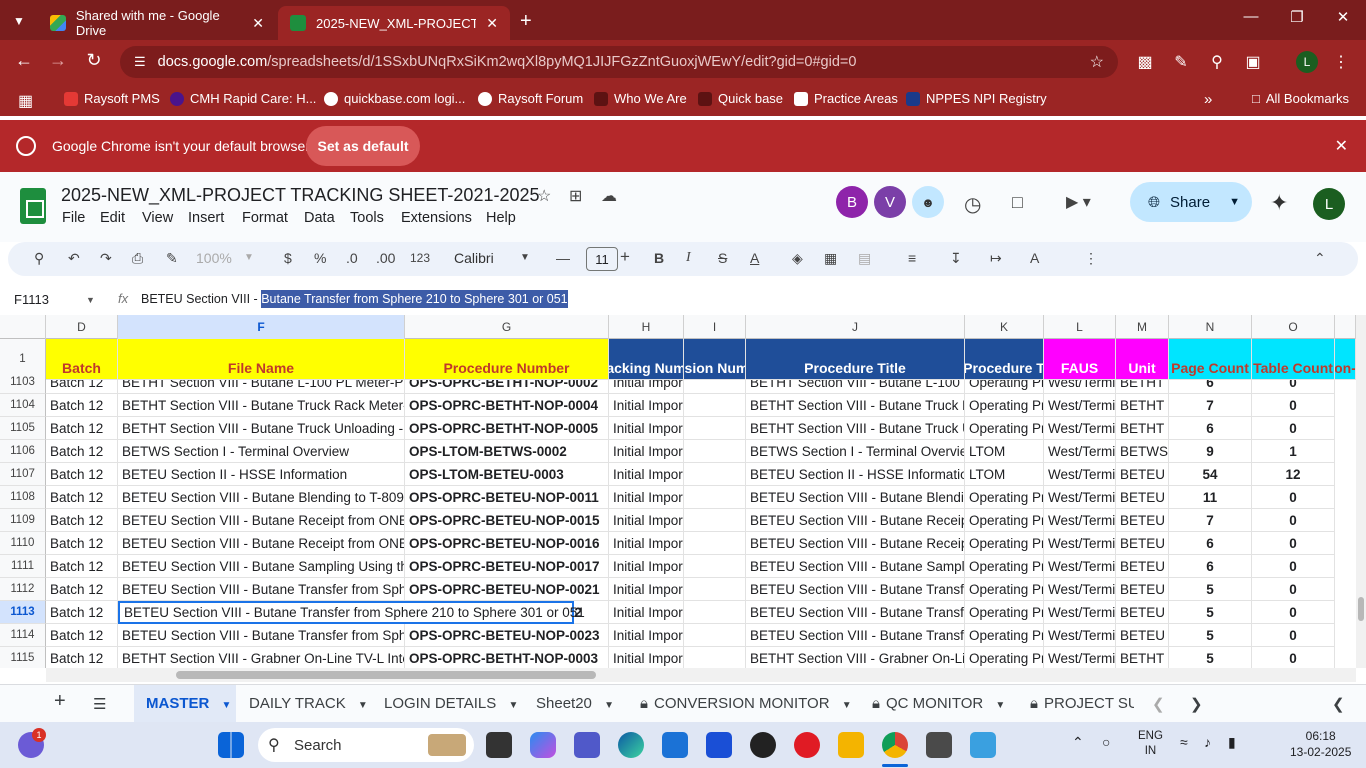 This screenshot has height=768, width=1366. I want to click on reload-icon: ↻, so click(94, 60).